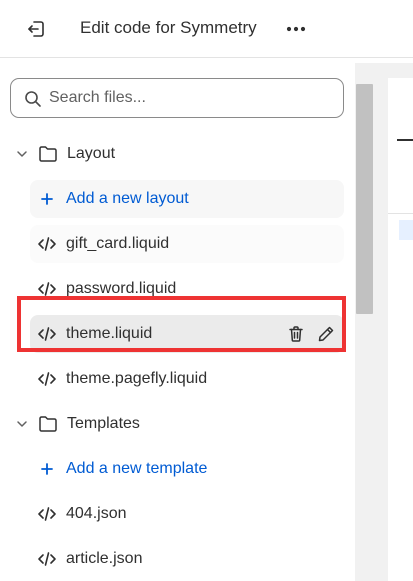 The image size is (413, 581). I want to click on folder-label: Templates, so click(103, 423).